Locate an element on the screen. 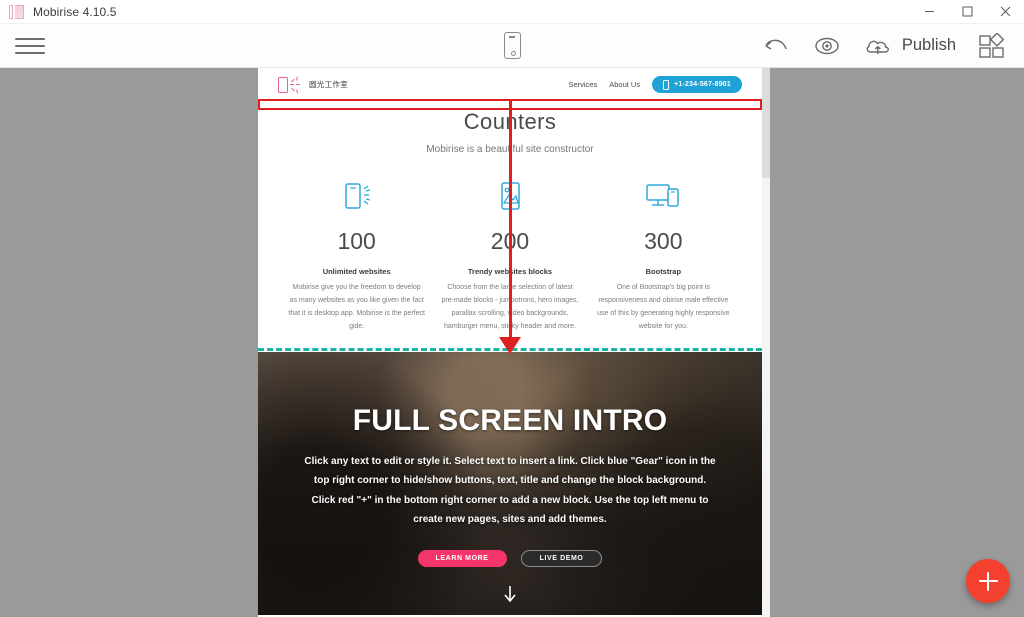 This screenshot has width=1024, height=617. counter-number: 300 is located at coordinates (663, 241).